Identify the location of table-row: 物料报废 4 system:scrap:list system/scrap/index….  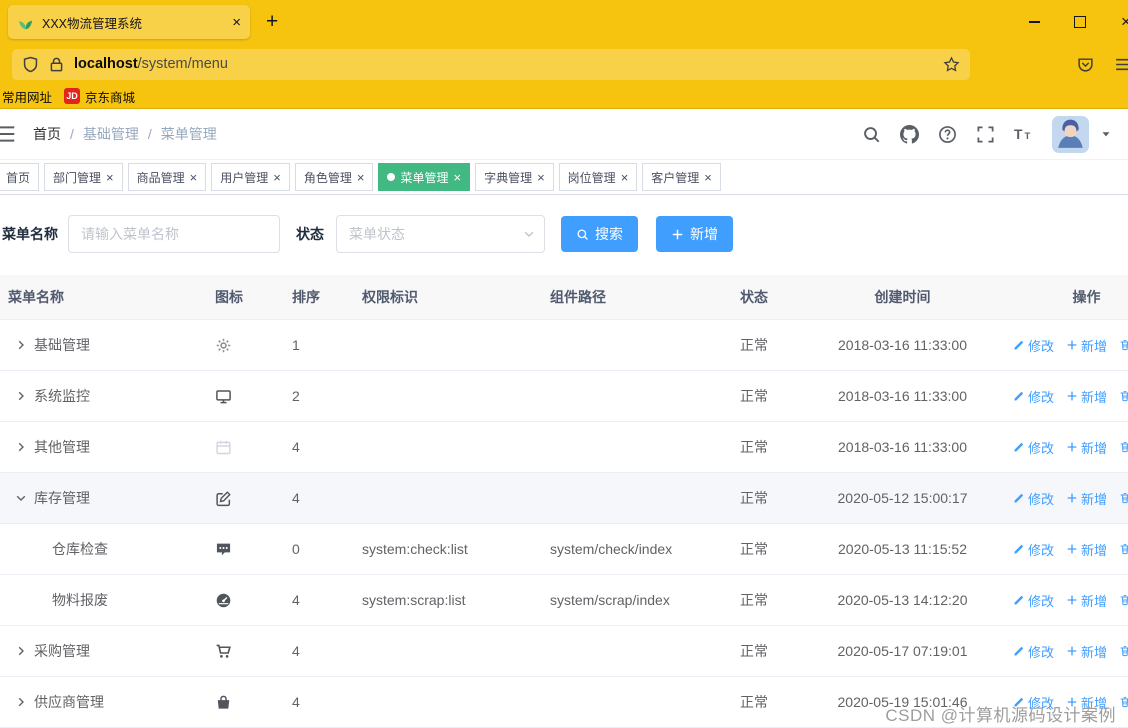
(564, 600).